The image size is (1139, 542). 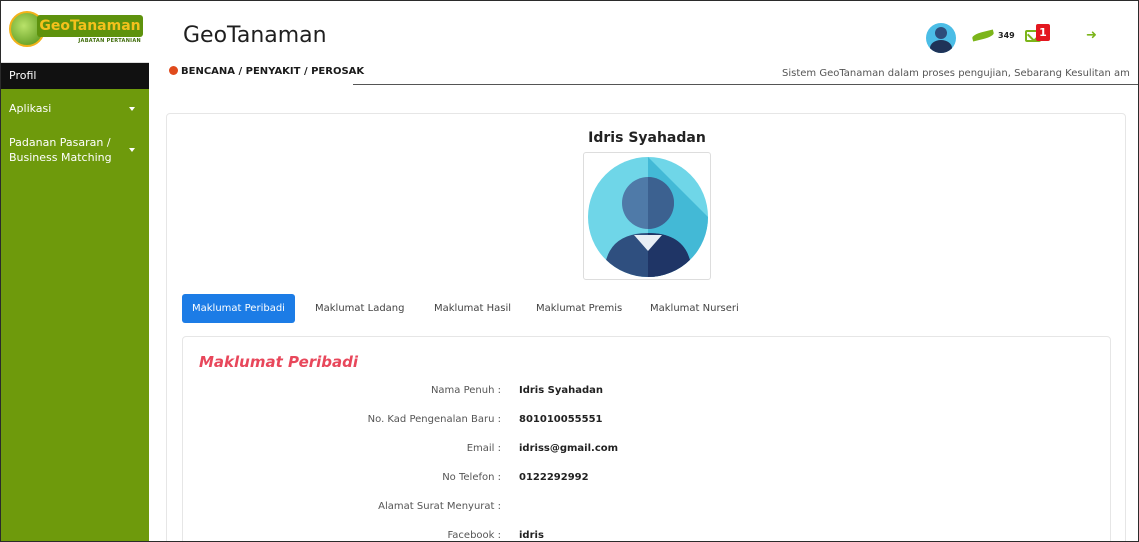 What do you see at coordinates (465, 390) in the screenshot?
I see `field-label: Nama Penuh :` at bounding box center [465, 390].